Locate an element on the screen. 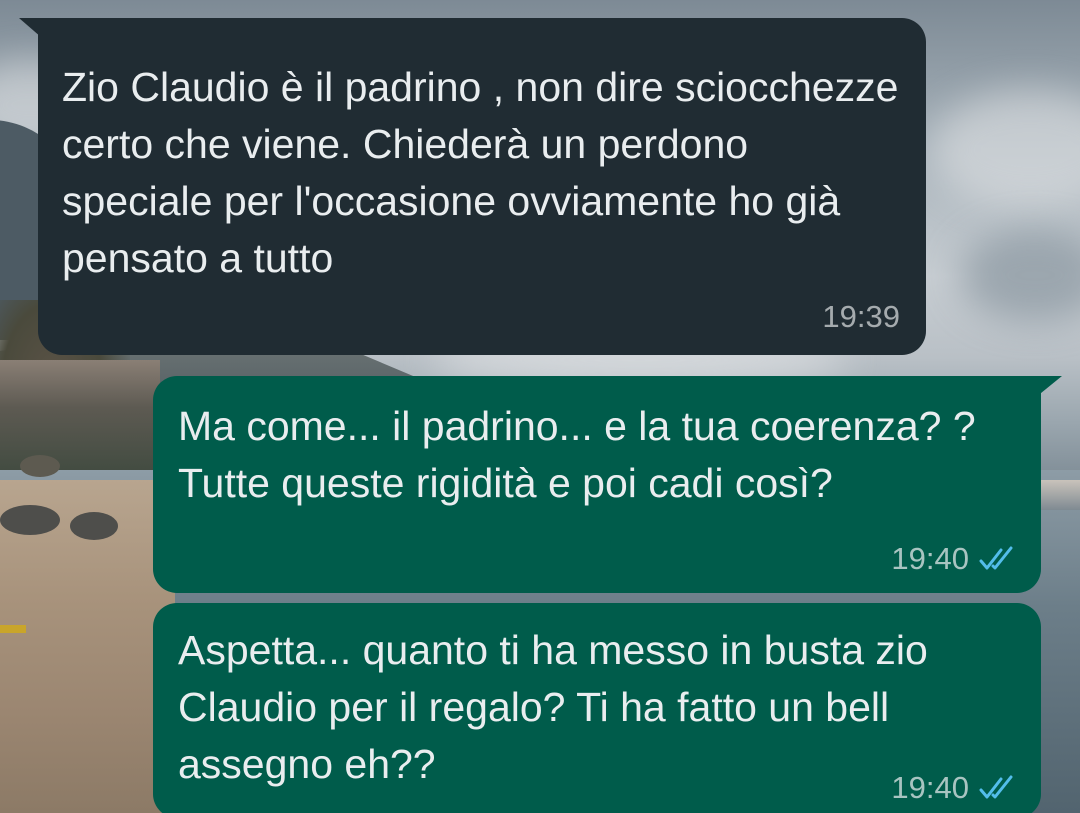 The image size is (1080, 813). wallpaper-shore is located at coordinates (1060, 495).